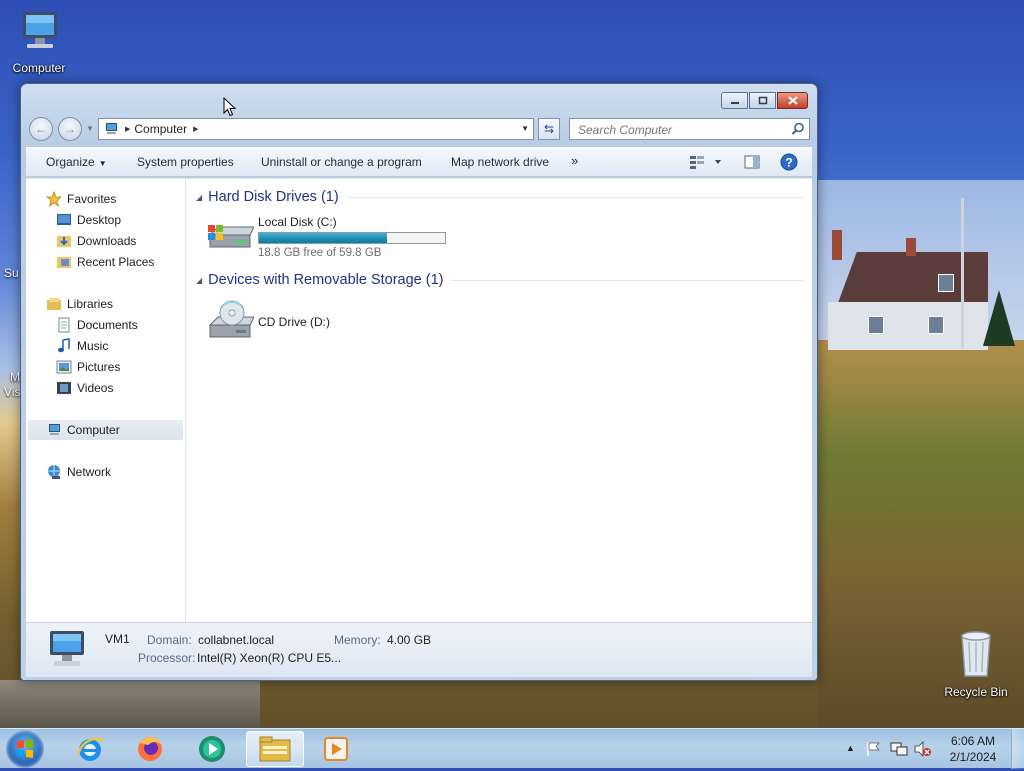 This screenshot has width=1024, height=771. What do you see at coordinates (923, 749) in the screenshot?
I see `volume-muted-icon` at bounding box center [923, 749].